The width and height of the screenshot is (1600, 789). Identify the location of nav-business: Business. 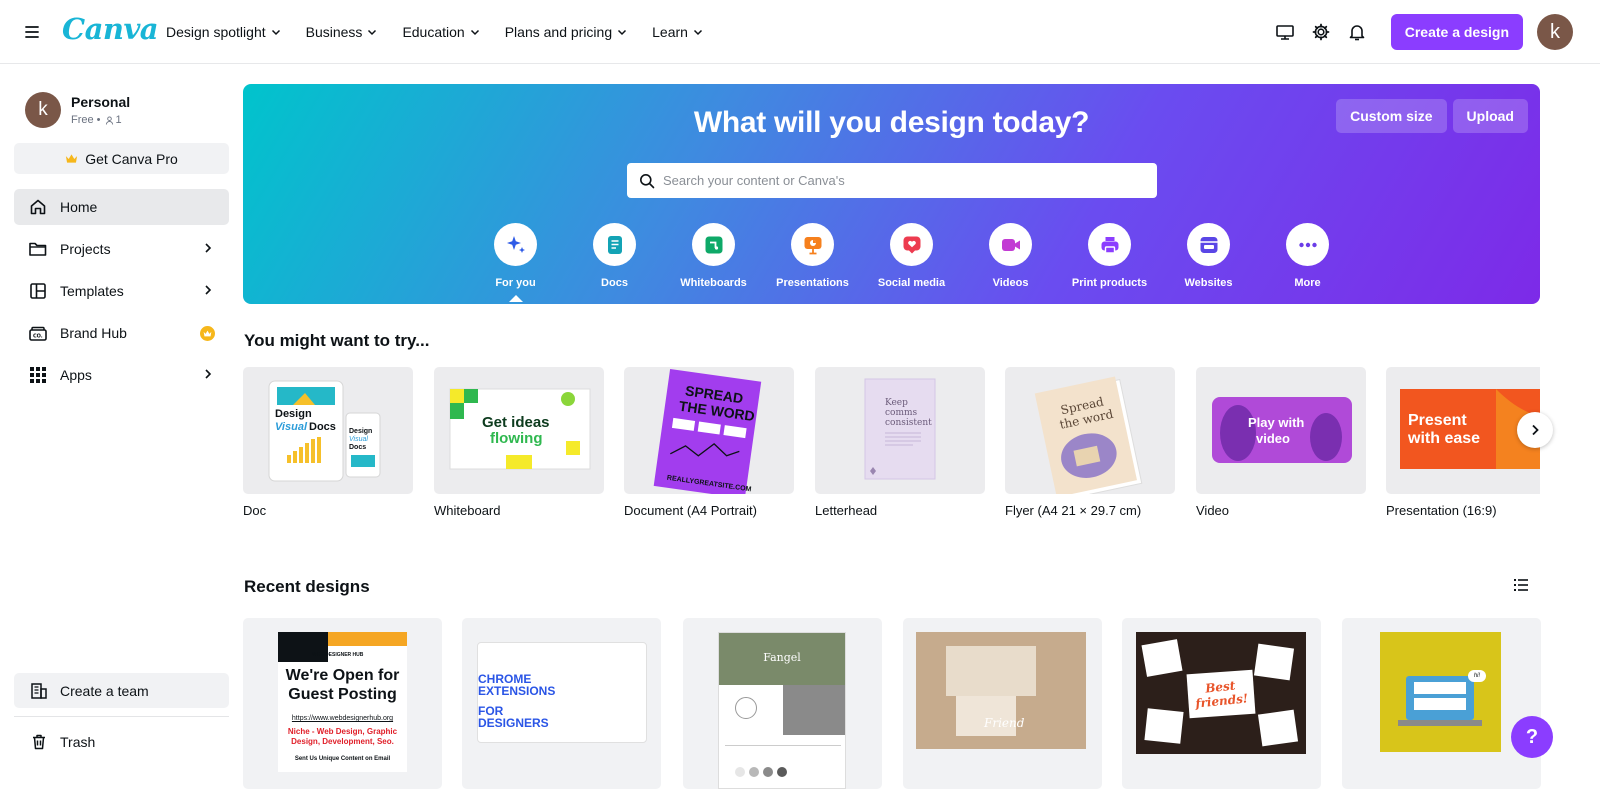
(342, 32).